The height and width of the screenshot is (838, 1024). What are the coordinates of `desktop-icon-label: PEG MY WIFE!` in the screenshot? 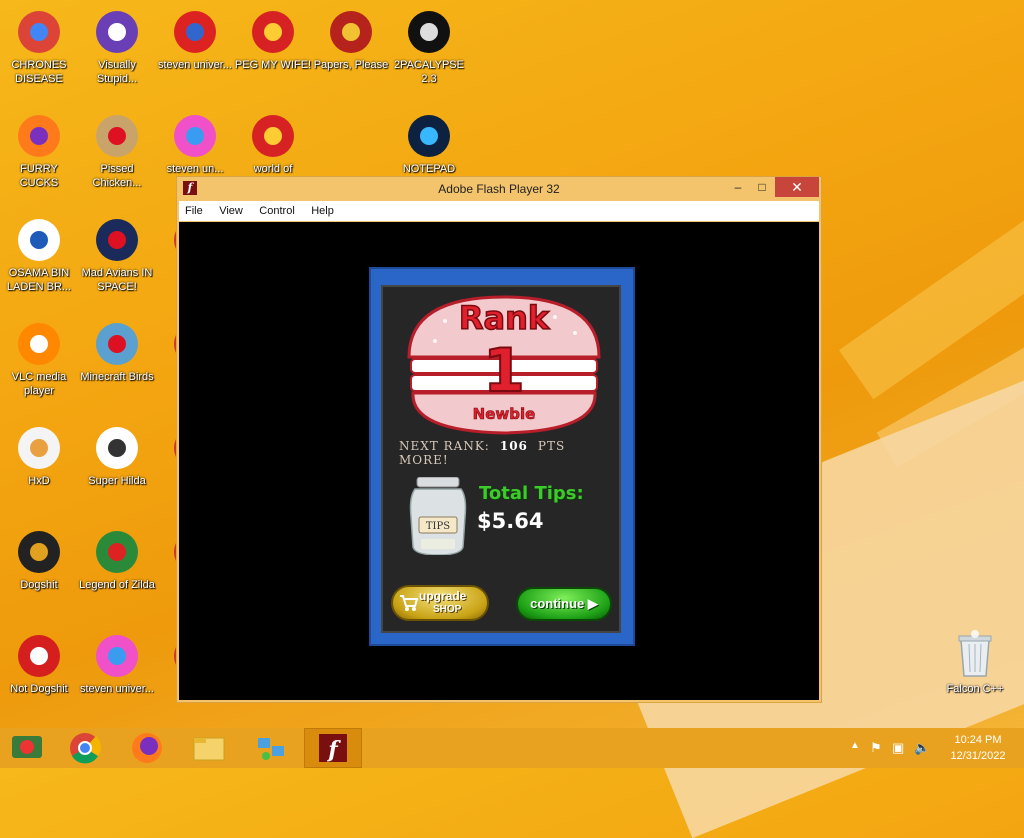 It's located at (273, 65).